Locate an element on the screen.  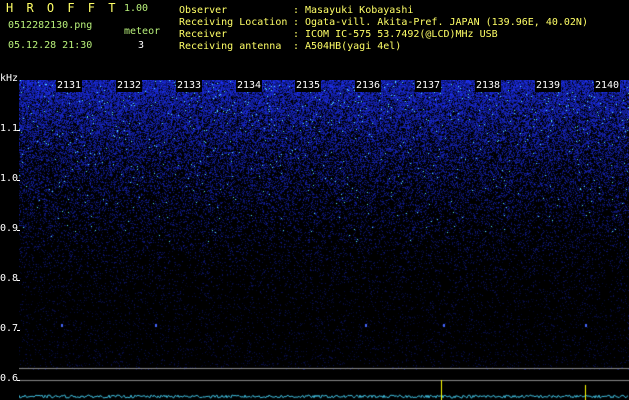
info-sep-antenna: : is located at coordinates (296, 46).